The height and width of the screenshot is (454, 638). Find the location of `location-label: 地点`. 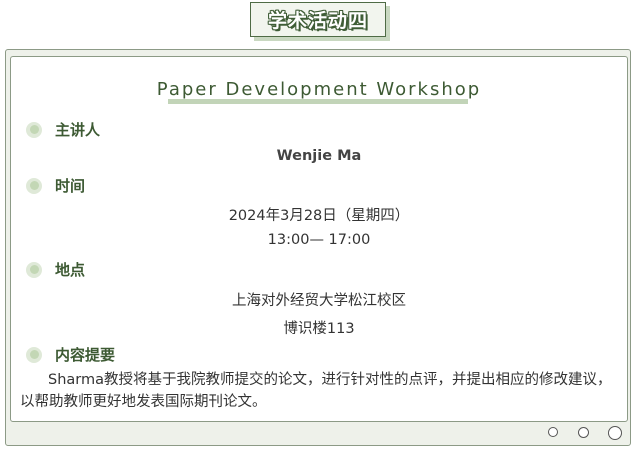

location-label: 地点 is located at coordinates (70, 270).